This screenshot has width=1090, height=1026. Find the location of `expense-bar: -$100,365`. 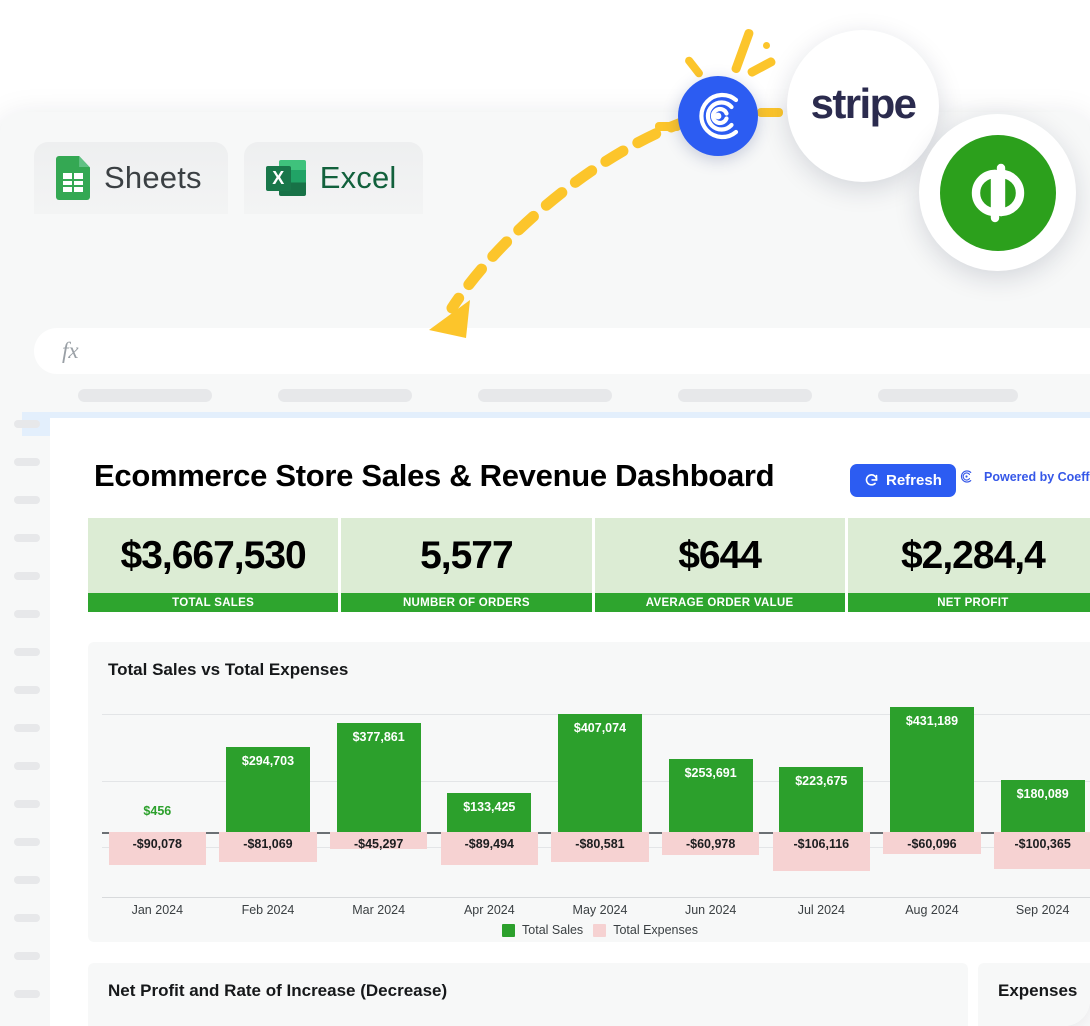

expense-bar: -$100,365 is located at coordinates (1041, 850).